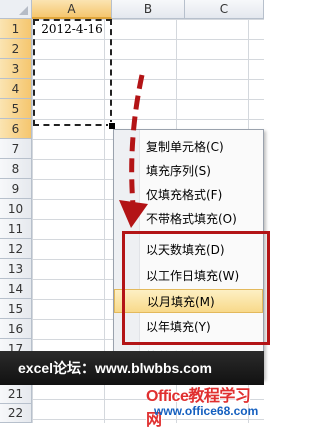 Image resolution: width=320 pixels, height=430 pixels. What do you see at coordinates (72, 72) in the screenshot?
I see `selection-range-a1-a6` at bounding box center [72, 72].